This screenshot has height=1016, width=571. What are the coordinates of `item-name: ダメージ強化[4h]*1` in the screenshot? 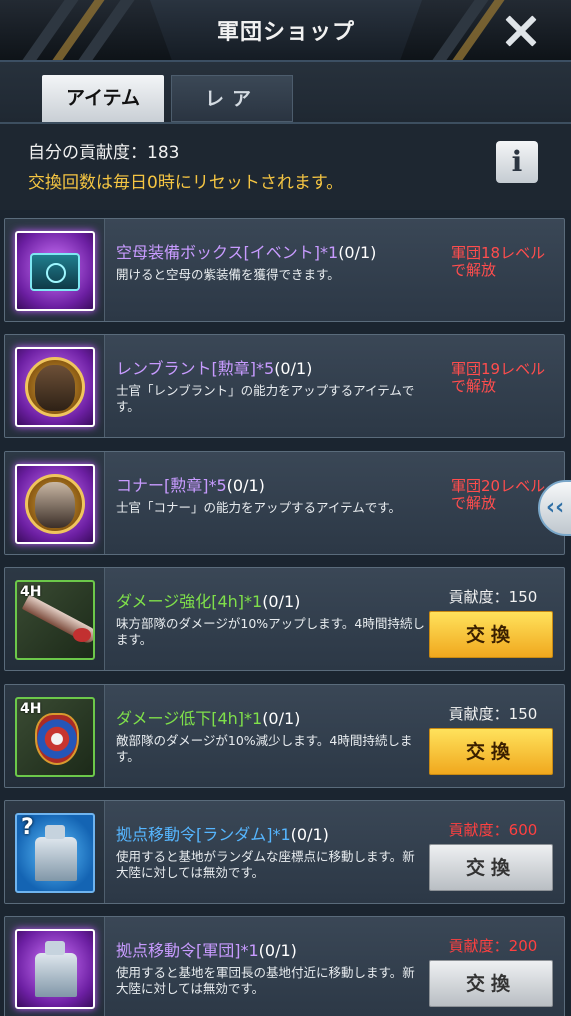 It's located at (189, 601).